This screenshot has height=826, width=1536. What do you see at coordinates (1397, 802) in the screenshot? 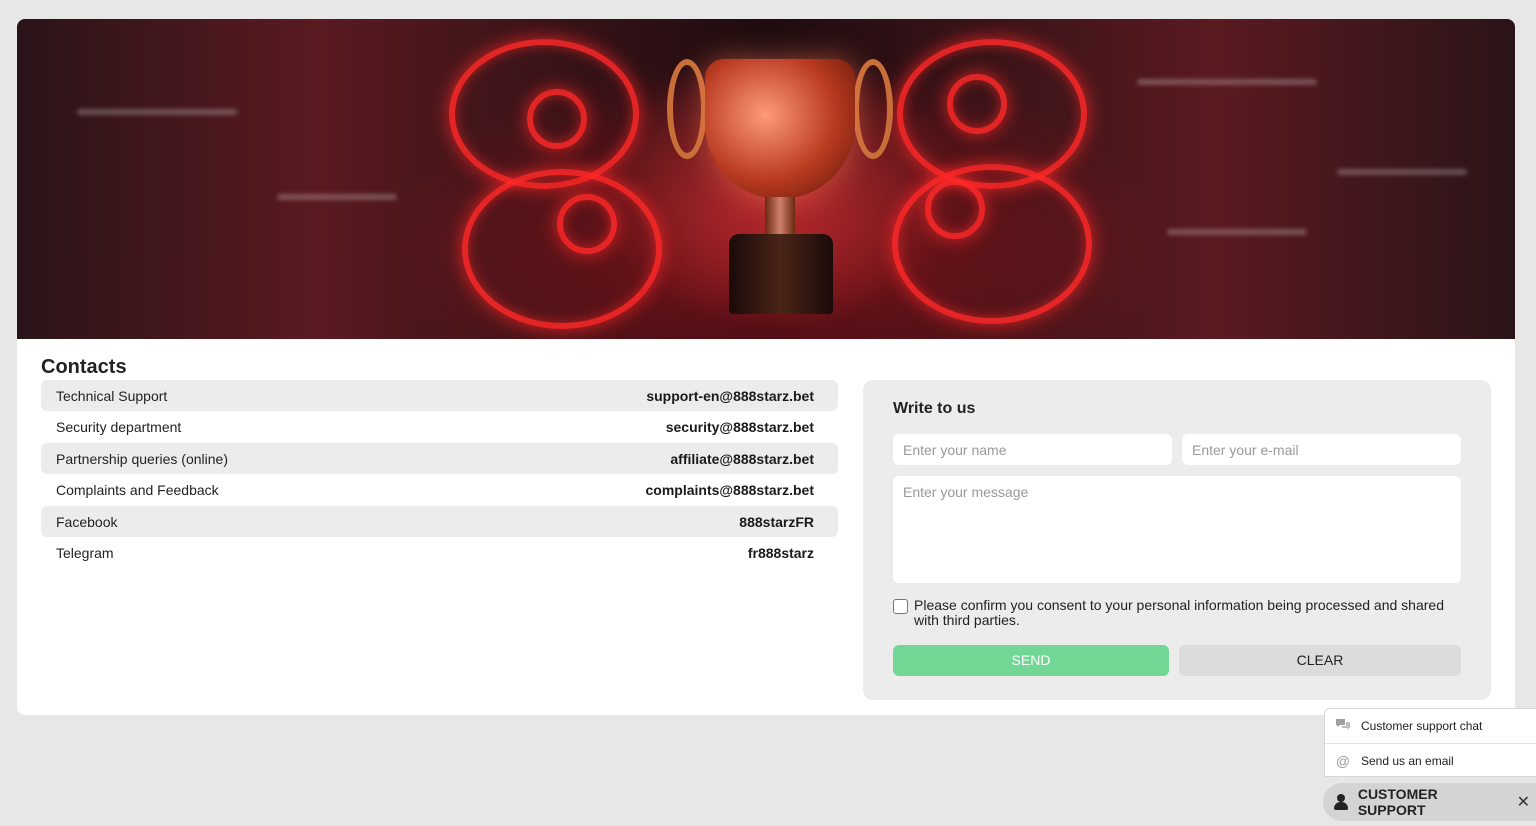
I see `customer-support-label: CUSTOMER SUPPORT` at bounding box center [1397, 802].